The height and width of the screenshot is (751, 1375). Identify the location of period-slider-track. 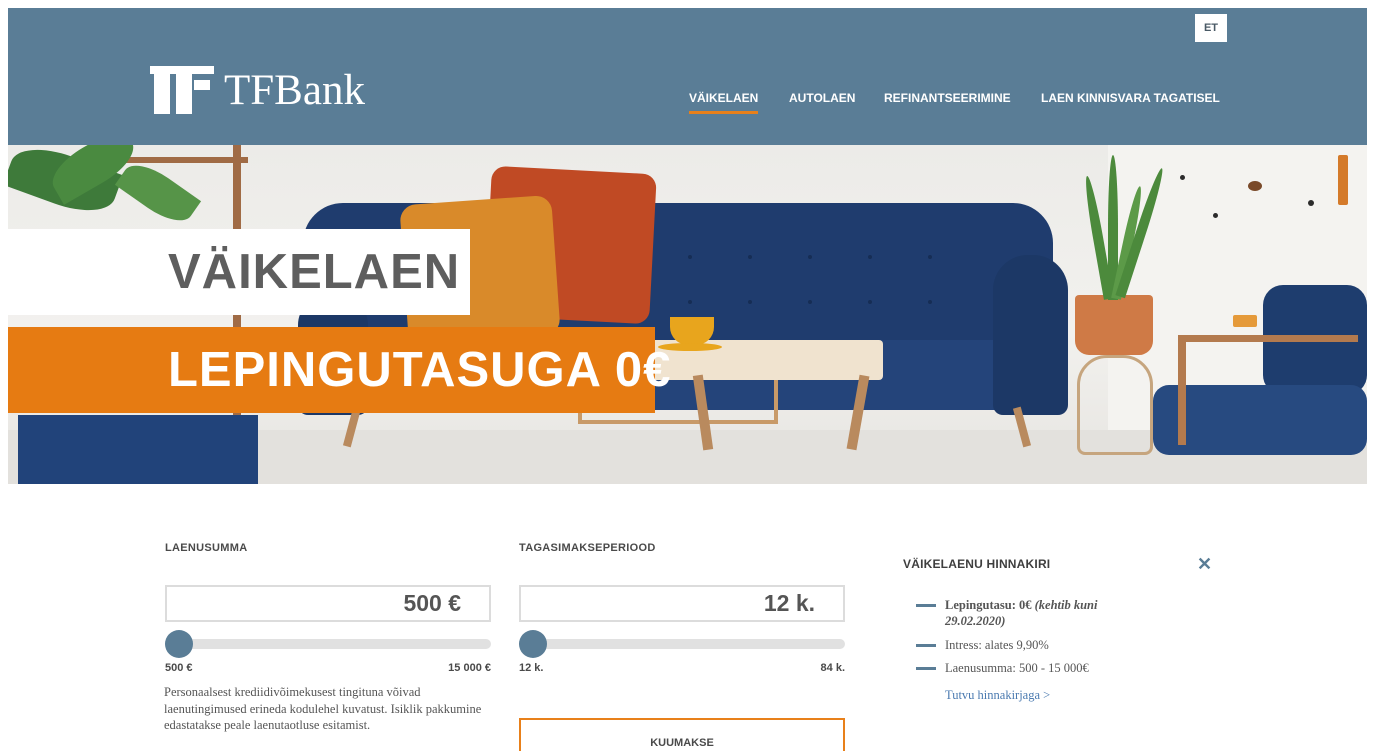
(682, 644).